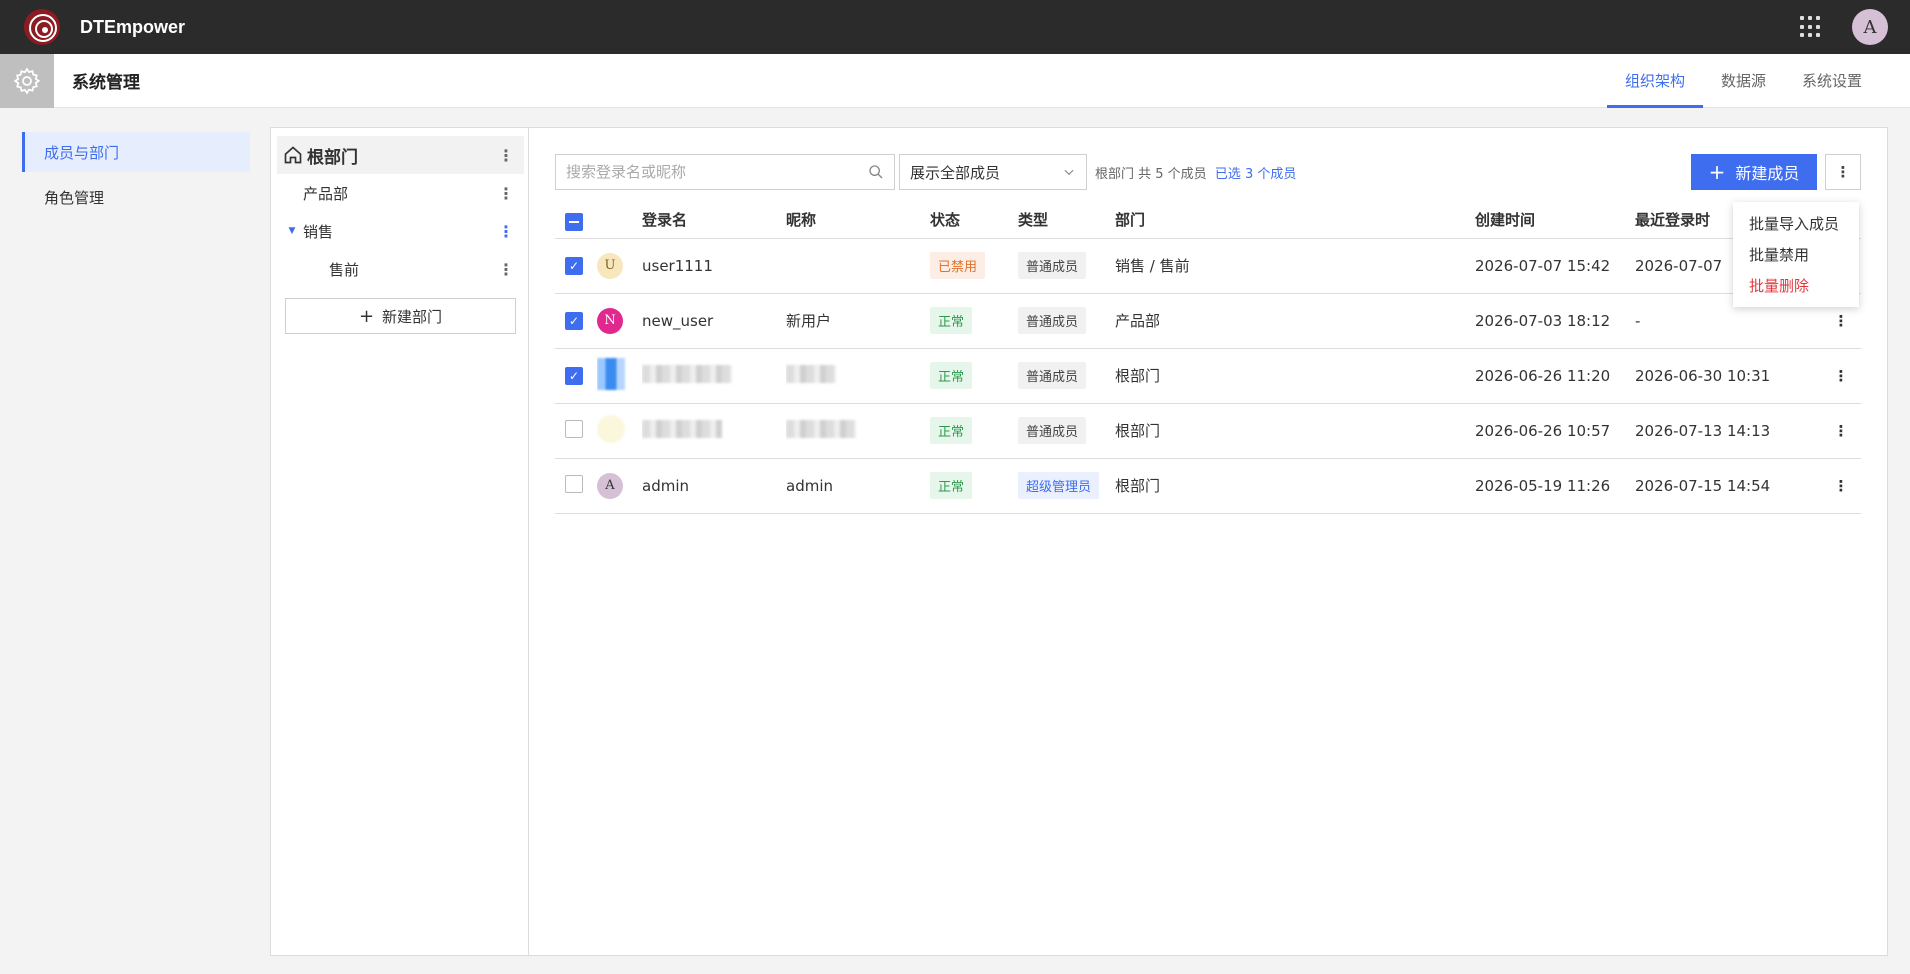 The width and height of the screenshot is (1910, 974). What do you see at coordinates (1066, 220) in the screenshot?
I see `col-type: 类型` at bounding box center [1066, 220].